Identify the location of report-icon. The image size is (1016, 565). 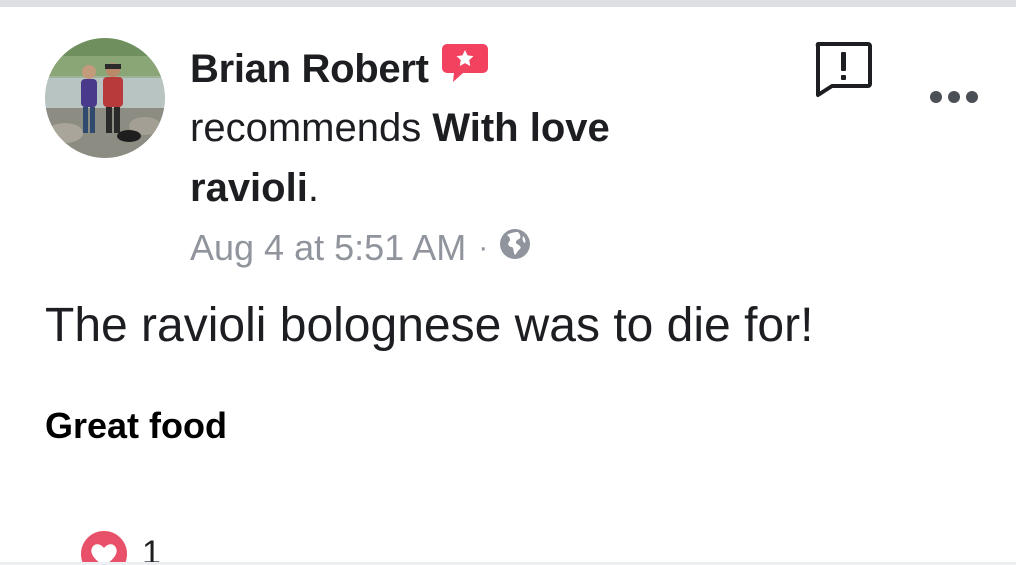
(843, 69).